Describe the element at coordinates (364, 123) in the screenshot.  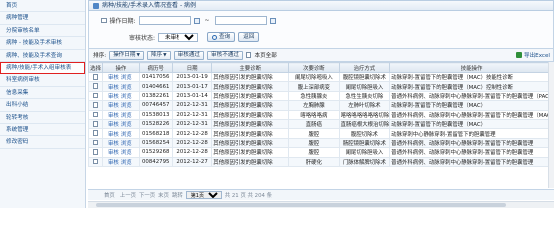
I see `treatment-cell: 直肠癌根大根治切除` at that location.